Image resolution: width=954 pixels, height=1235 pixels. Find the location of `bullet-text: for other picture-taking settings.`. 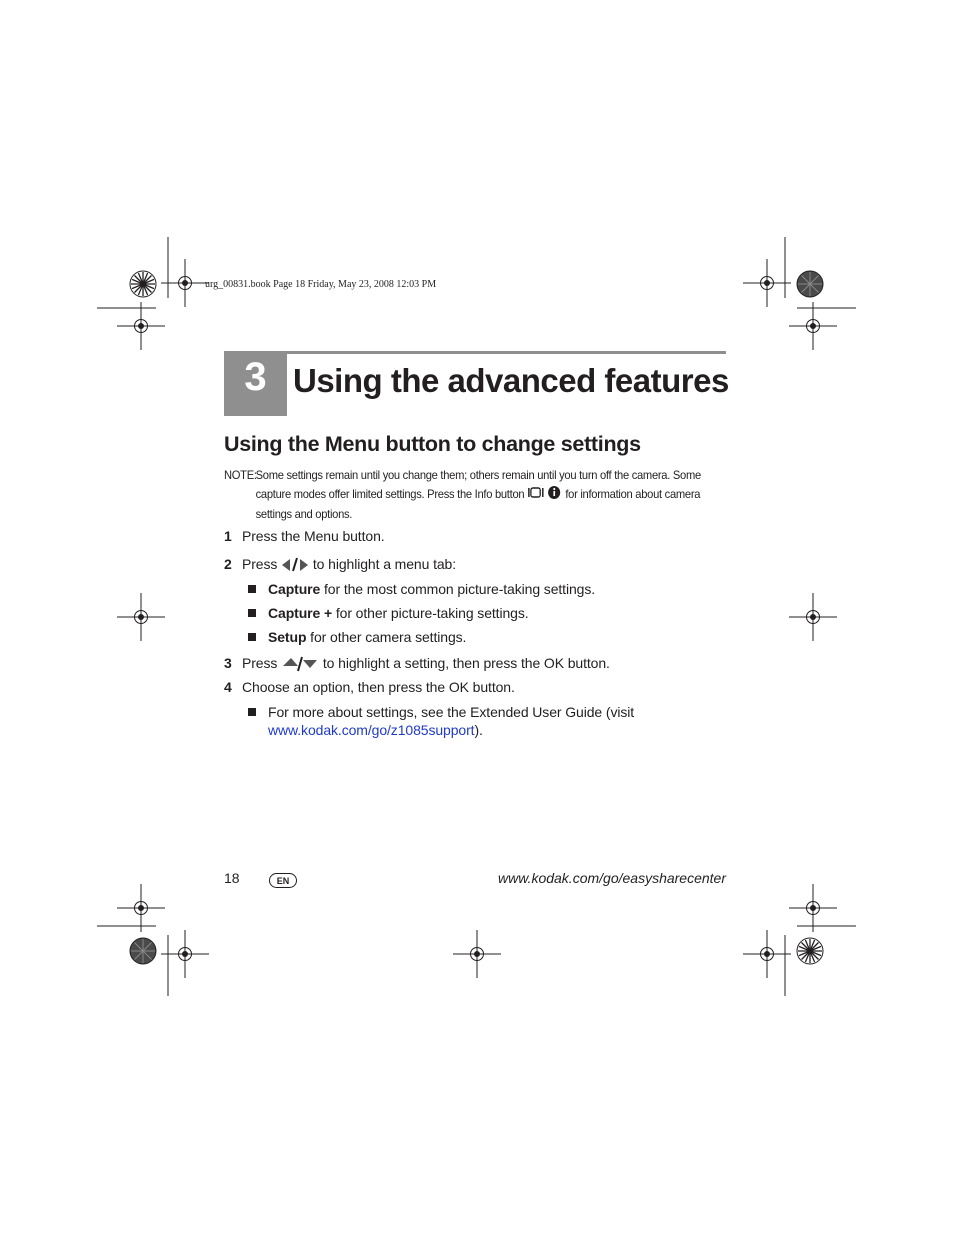

bullet-text: for other picture-taking settings. is located at coordinates (430, 613).